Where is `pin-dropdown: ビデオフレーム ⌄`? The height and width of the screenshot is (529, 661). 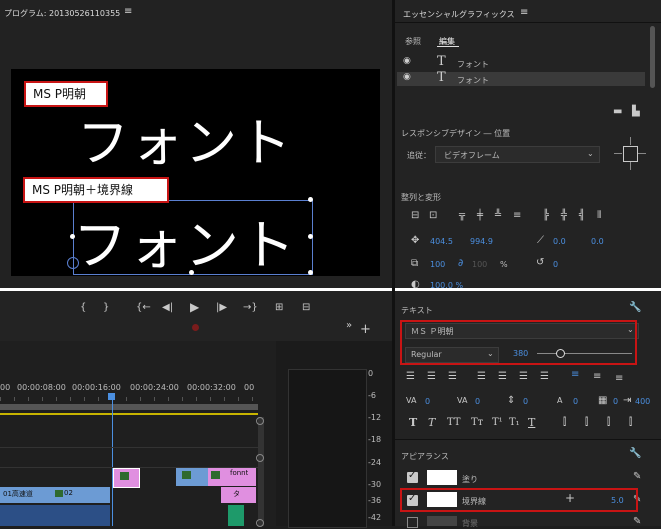 pin-dropdown: ビデオフレーム ⌄ is located at coordinates (517, 154).